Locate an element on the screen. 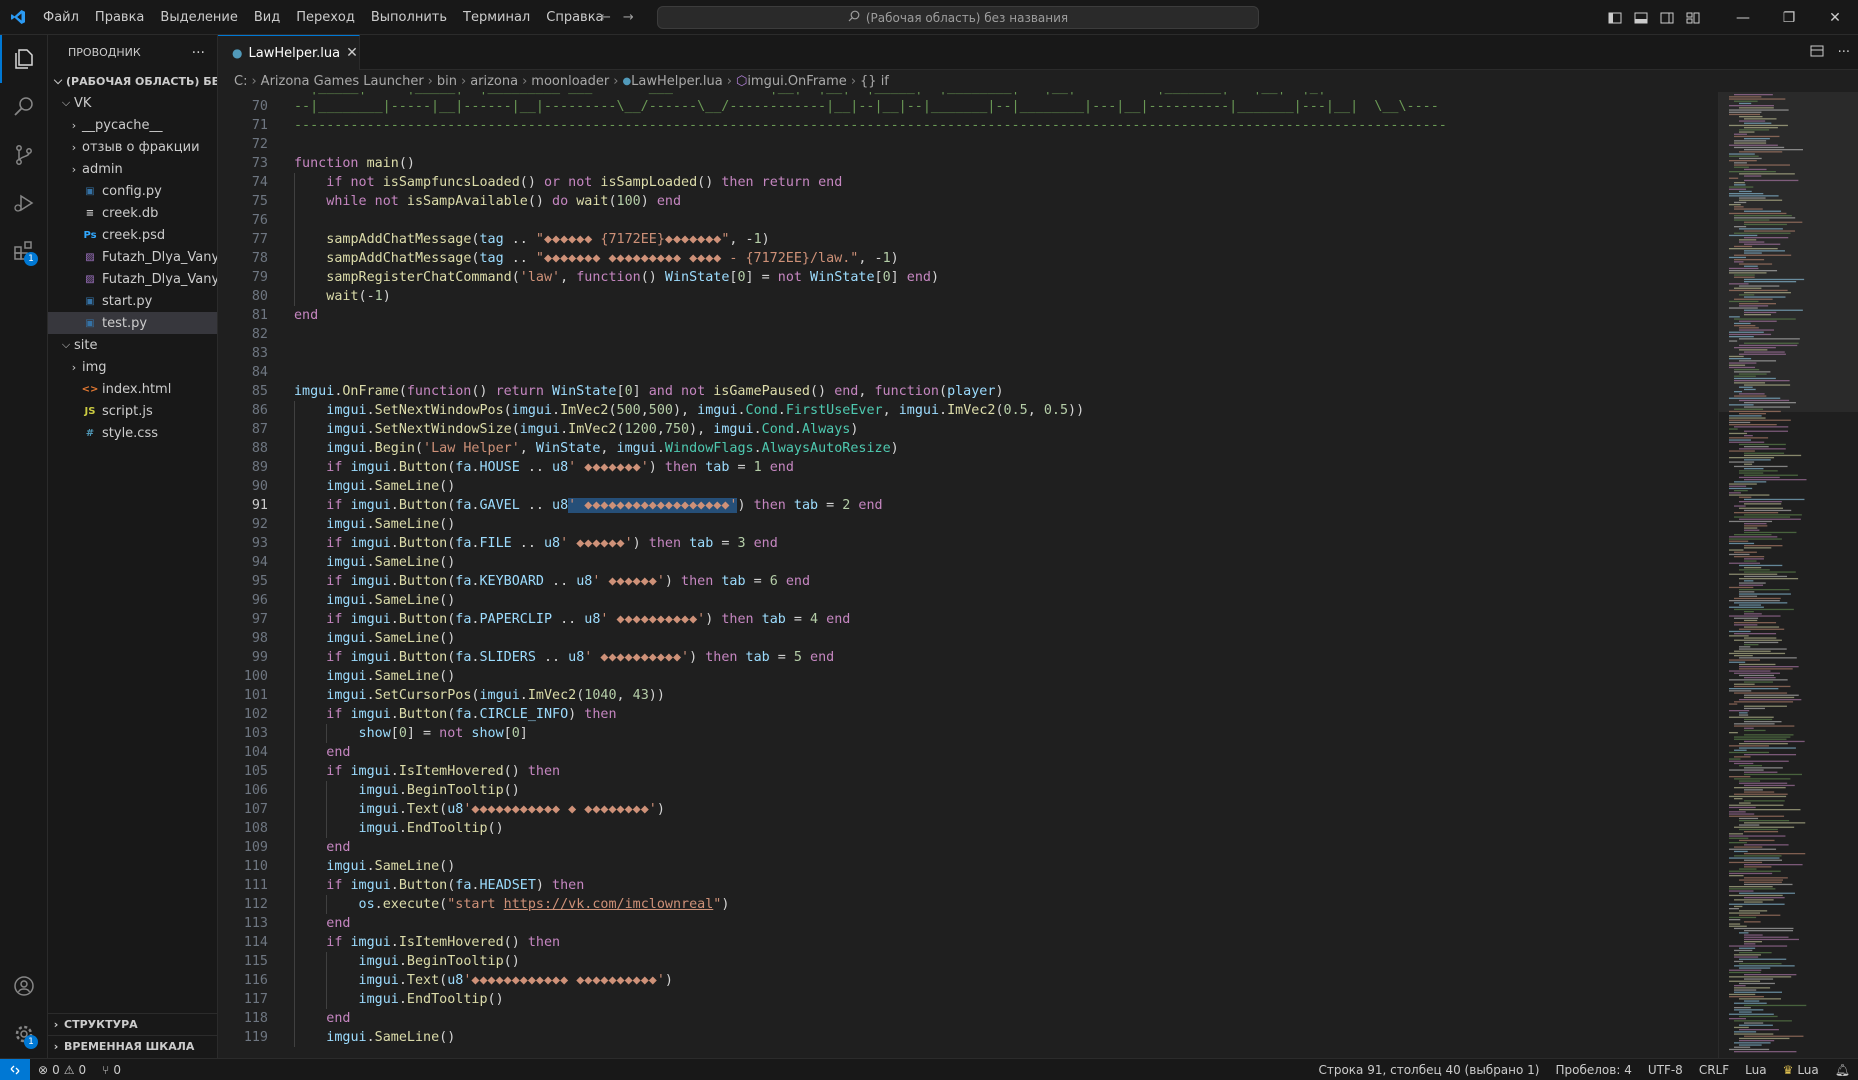 The height and width of the screenshot is (1080, 1858). line-number: 102 is located at coordinates (255, 714).